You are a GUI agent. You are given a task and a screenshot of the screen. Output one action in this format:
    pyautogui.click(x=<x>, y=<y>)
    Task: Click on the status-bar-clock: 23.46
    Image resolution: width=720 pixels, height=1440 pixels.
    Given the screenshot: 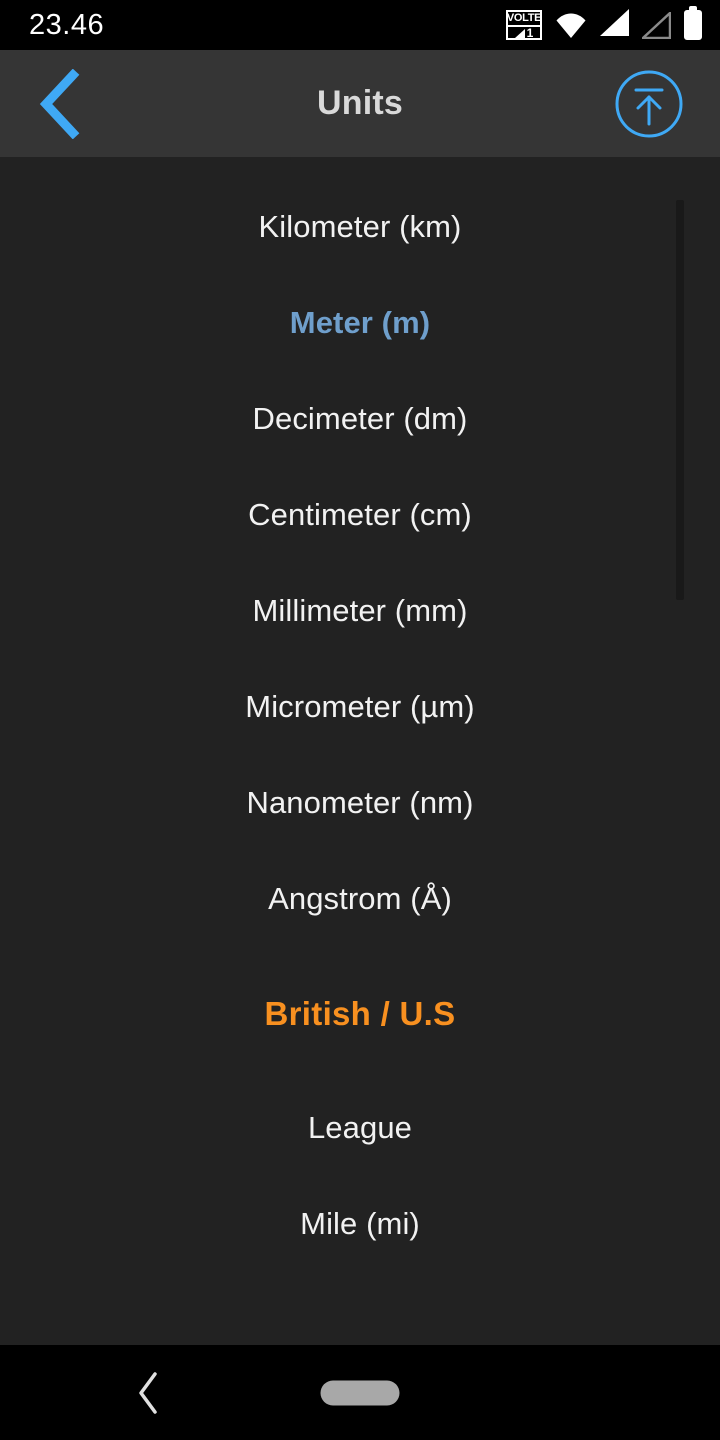 What is the action you would take?
    pyautogui.click(x=67, y=24)
    